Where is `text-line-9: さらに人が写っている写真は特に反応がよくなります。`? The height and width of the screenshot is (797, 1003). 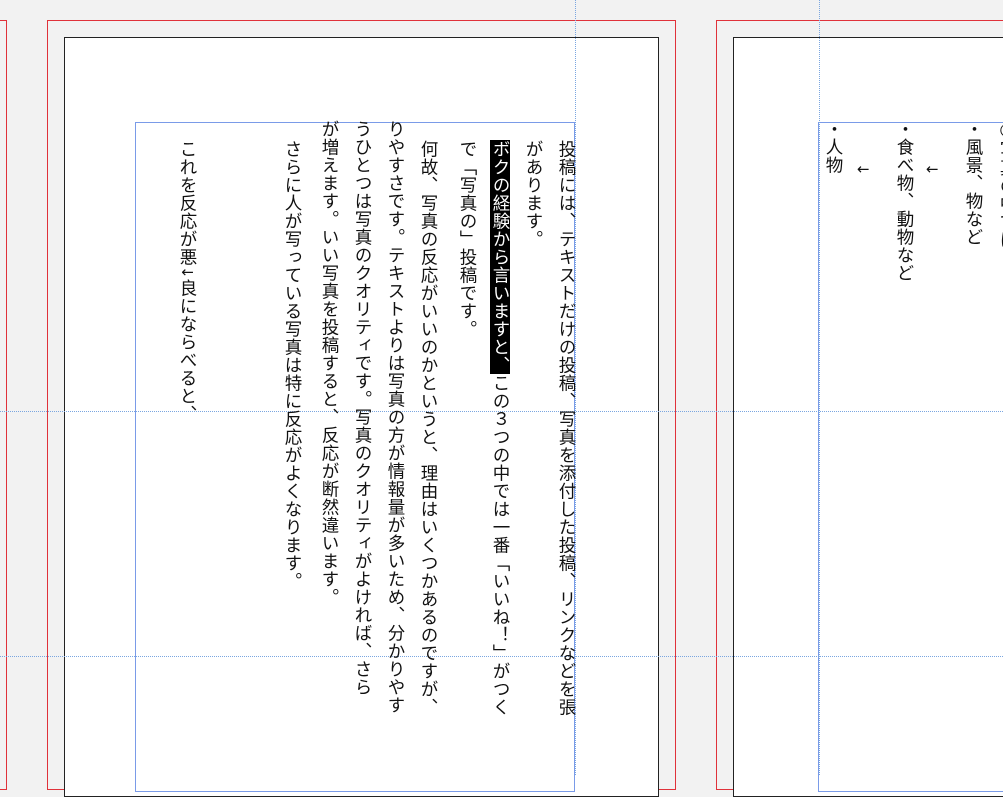 text-line-9: さらに人が写っている写真は特に反応がよくなります。 is located at coordinates (292, 365).